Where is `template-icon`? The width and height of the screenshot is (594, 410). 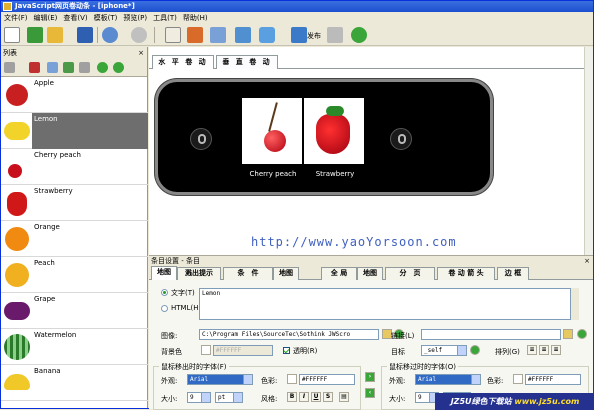 template-icon is located at coordinates (35, 35).